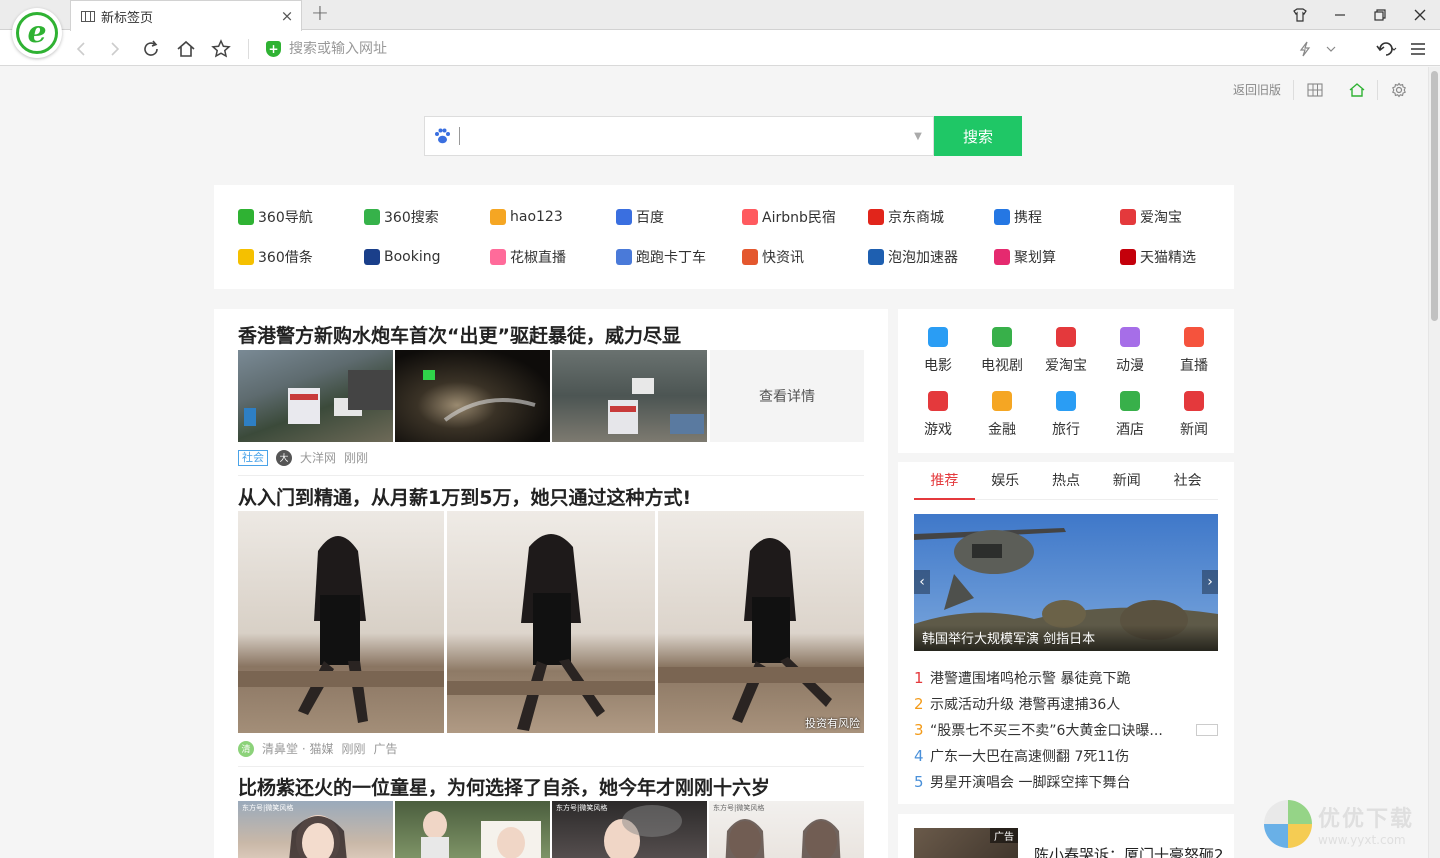 The image size is (1440, 858). Describe the element at coordinates (944, 486) in the screenshot. I see `hot-tab: 推荐` at that location.